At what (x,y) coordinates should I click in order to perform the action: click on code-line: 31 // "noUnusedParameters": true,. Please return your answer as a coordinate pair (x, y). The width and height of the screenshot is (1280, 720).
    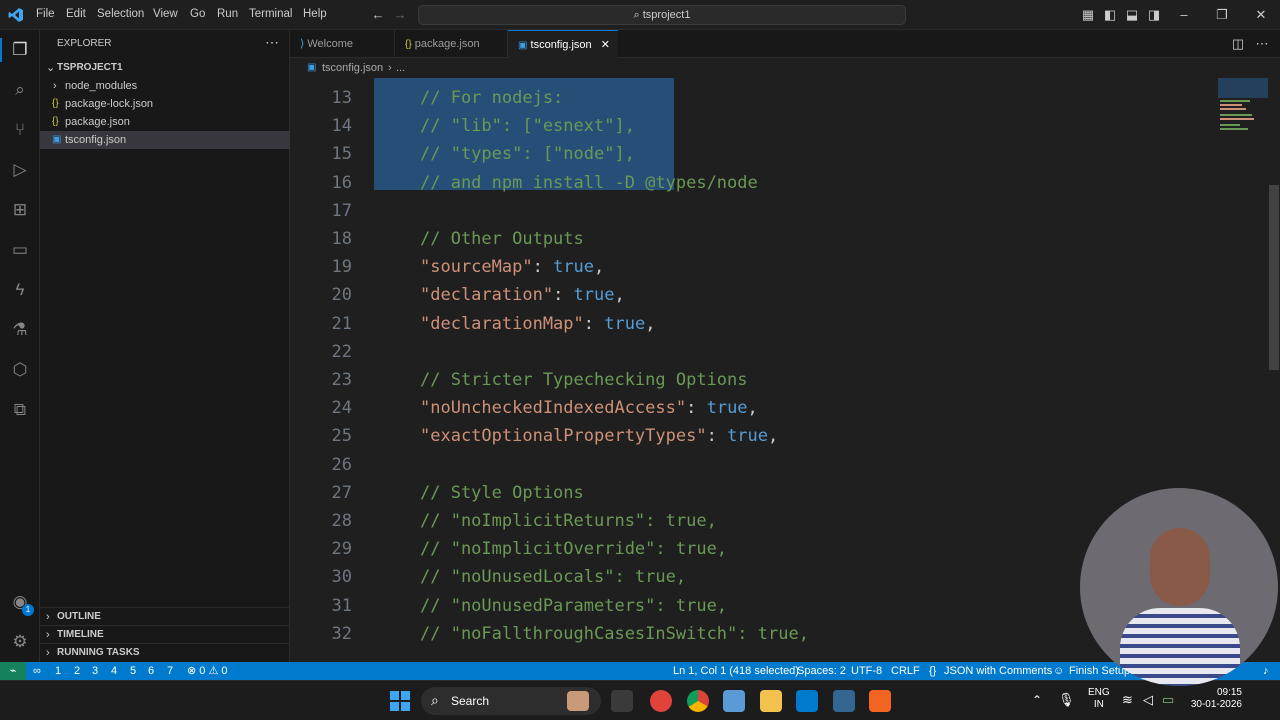
    Looking at the image, I should click on (752, 606).